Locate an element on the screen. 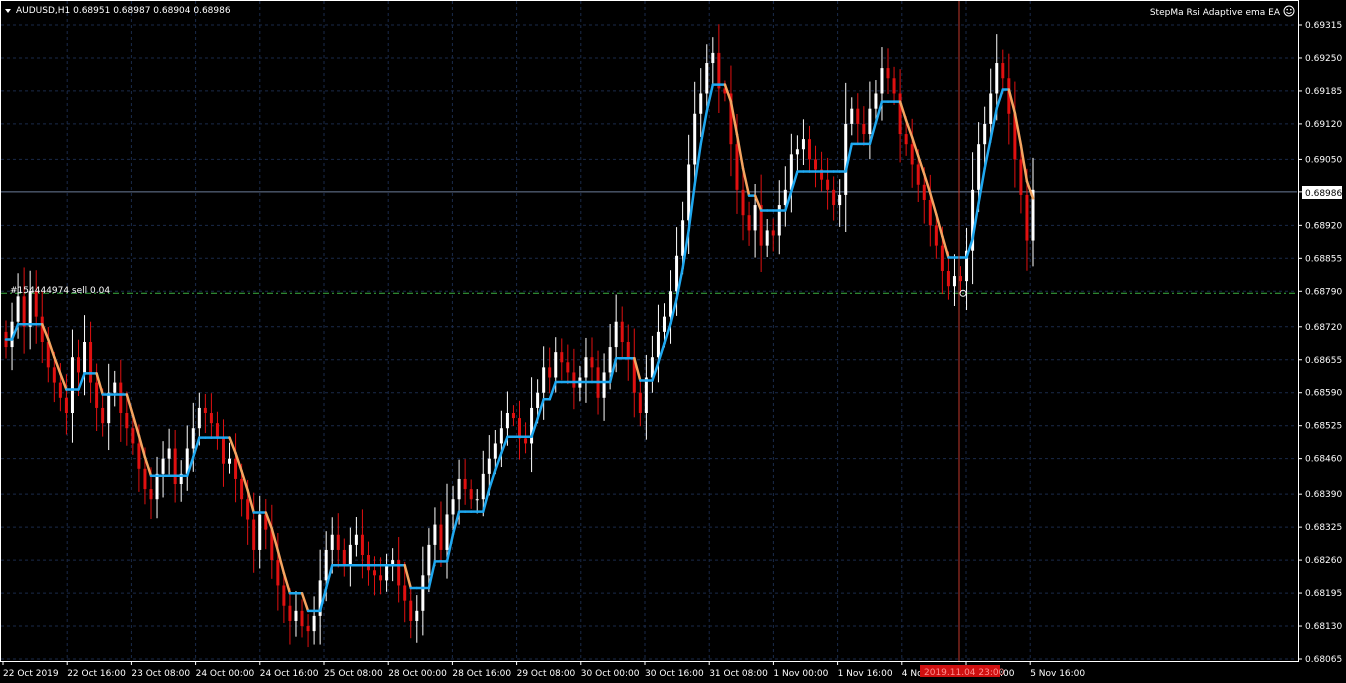 Image resolution: width=1346 pixels, height=683 pixels. price-tick-label: 0.68720 is located at coordinates (1323, 328).